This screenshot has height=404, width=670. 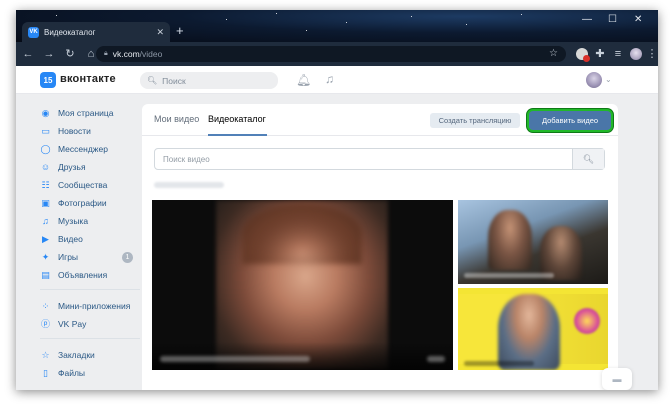 What do you see at coordinates (302, 234) in the screenshot?
I see `video-thumbnail-image-detail` at bounding box center [302, 234].